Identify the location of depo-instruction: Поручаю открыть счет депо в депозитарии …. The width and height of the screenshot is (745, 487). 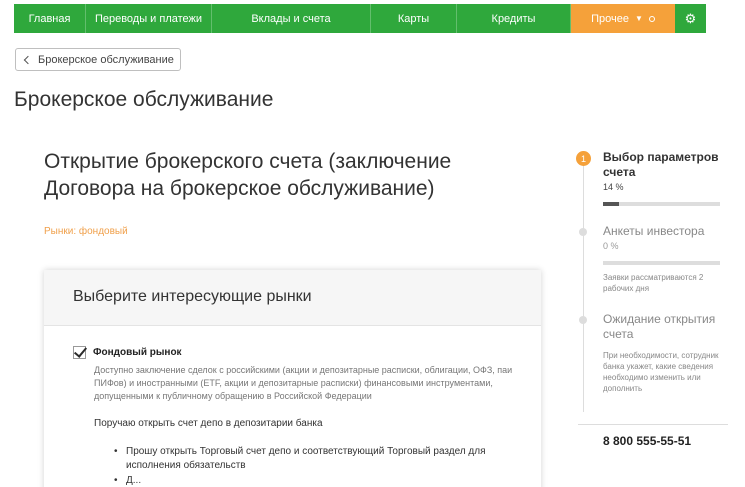
(208, 423).